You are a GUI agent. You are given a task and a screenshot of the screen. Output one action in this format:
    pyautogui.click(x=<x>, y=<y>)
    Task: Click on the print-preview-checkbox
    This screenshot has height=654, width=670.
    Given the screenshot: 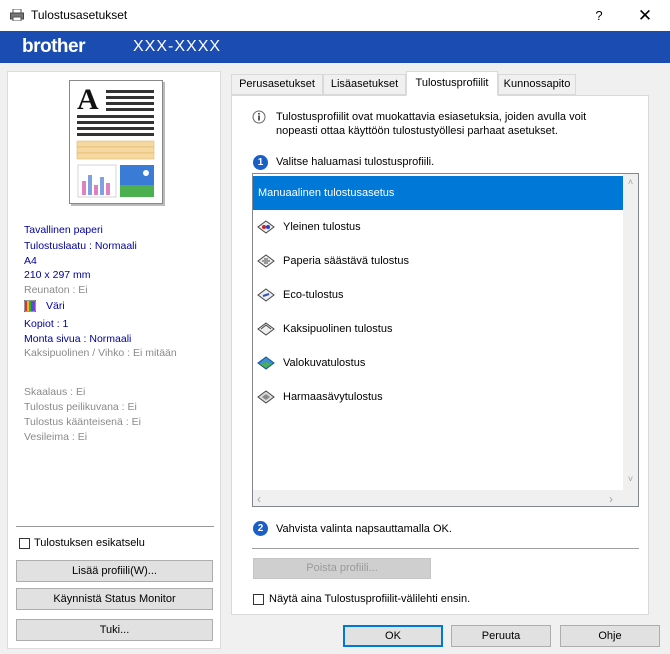 What is the action you would take?
    pyautogui.click(x=24, y=543)
    